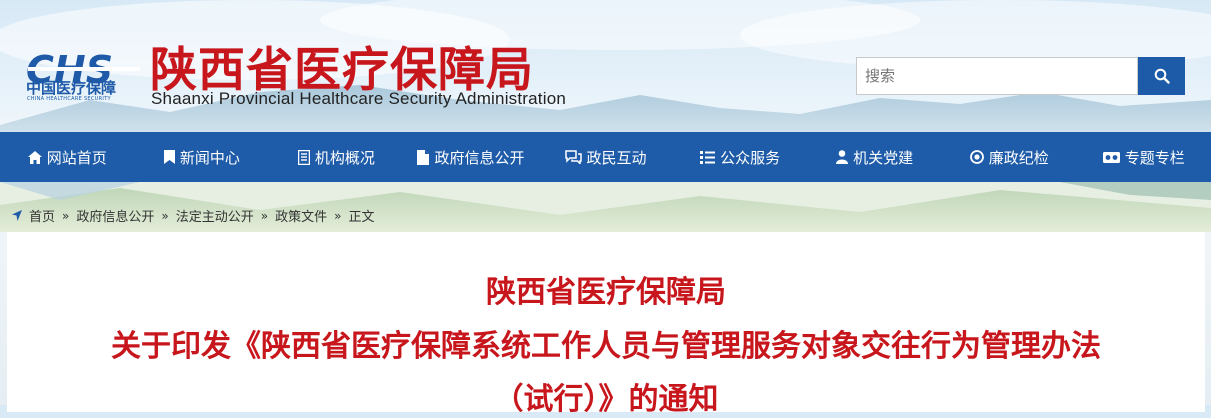  I want to click on nav-item-organization: 机构概况, so click(336, 157).